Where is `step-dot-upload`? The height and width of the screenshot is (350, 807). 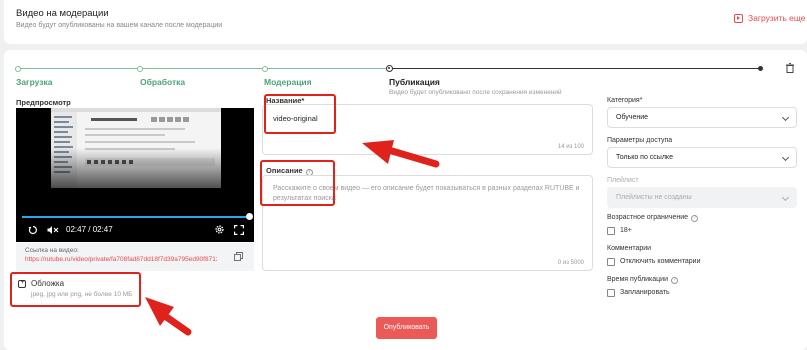
step-dot-upload is located at coordinates (18, 68).